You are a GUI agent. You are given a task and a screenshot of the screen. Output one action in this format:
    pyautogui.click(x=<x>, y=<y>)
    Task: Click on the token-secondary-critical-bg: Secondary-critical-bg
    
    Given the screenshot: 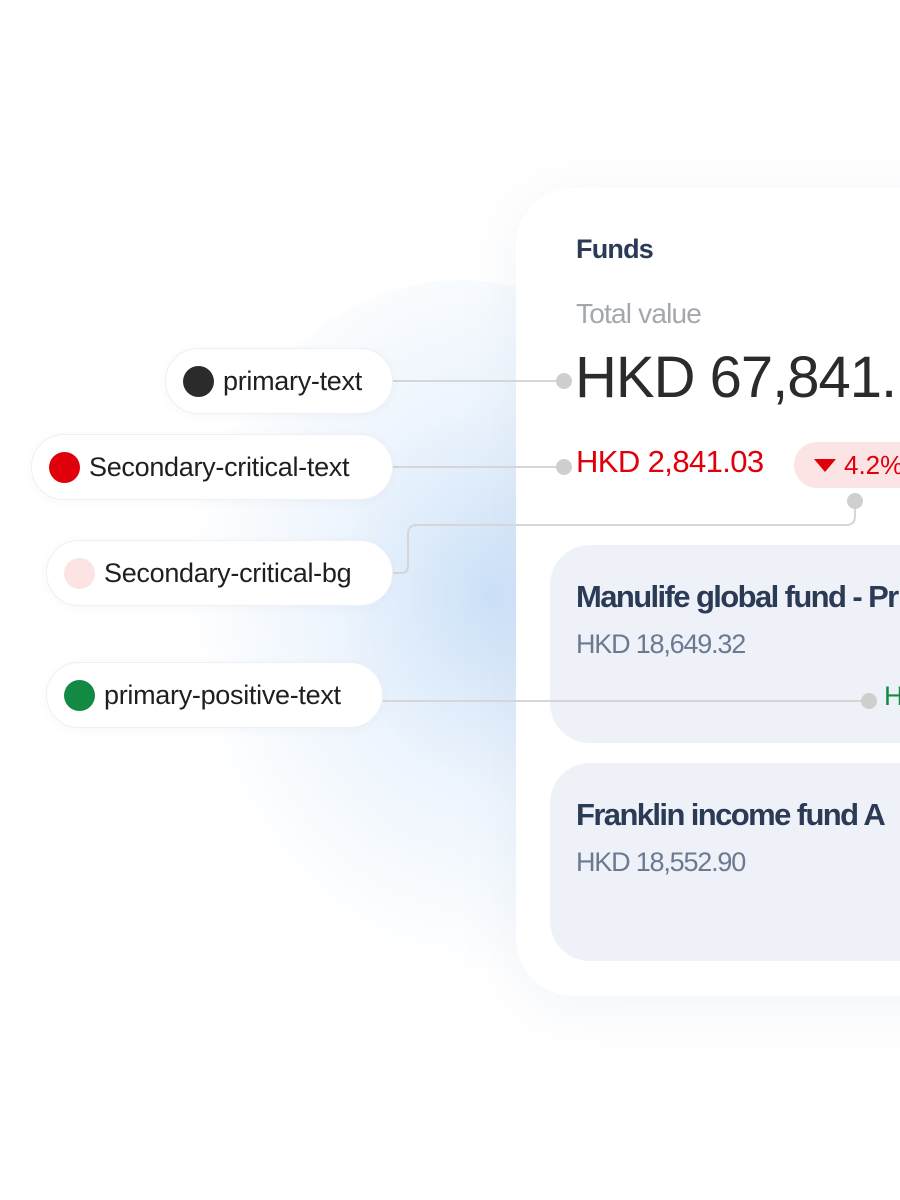 What is the action you would take?
    pyautogui.click(x=219, y=573)
    